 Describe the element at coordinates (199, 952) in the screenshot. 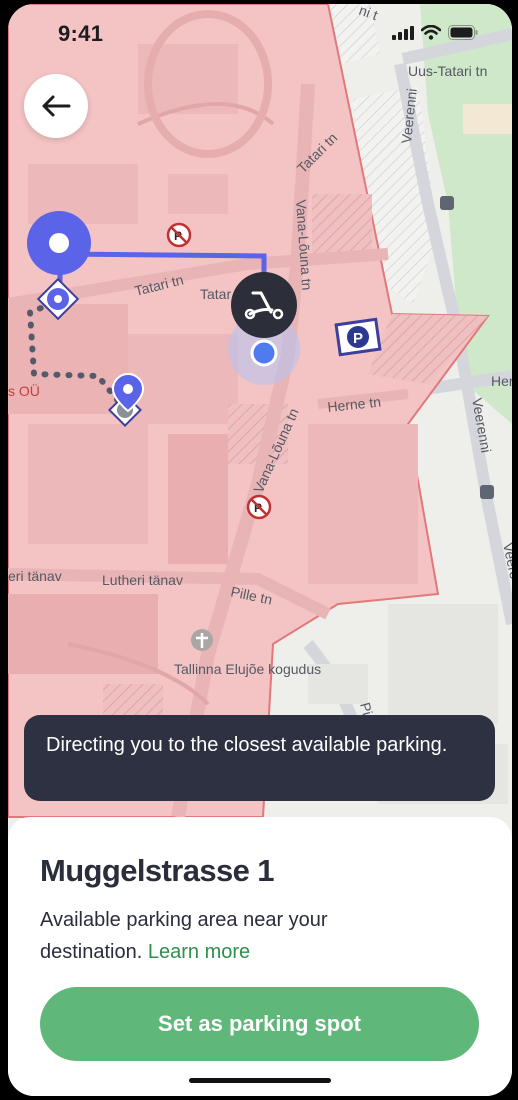

I see `learn-more-link: Learn more` at that location.